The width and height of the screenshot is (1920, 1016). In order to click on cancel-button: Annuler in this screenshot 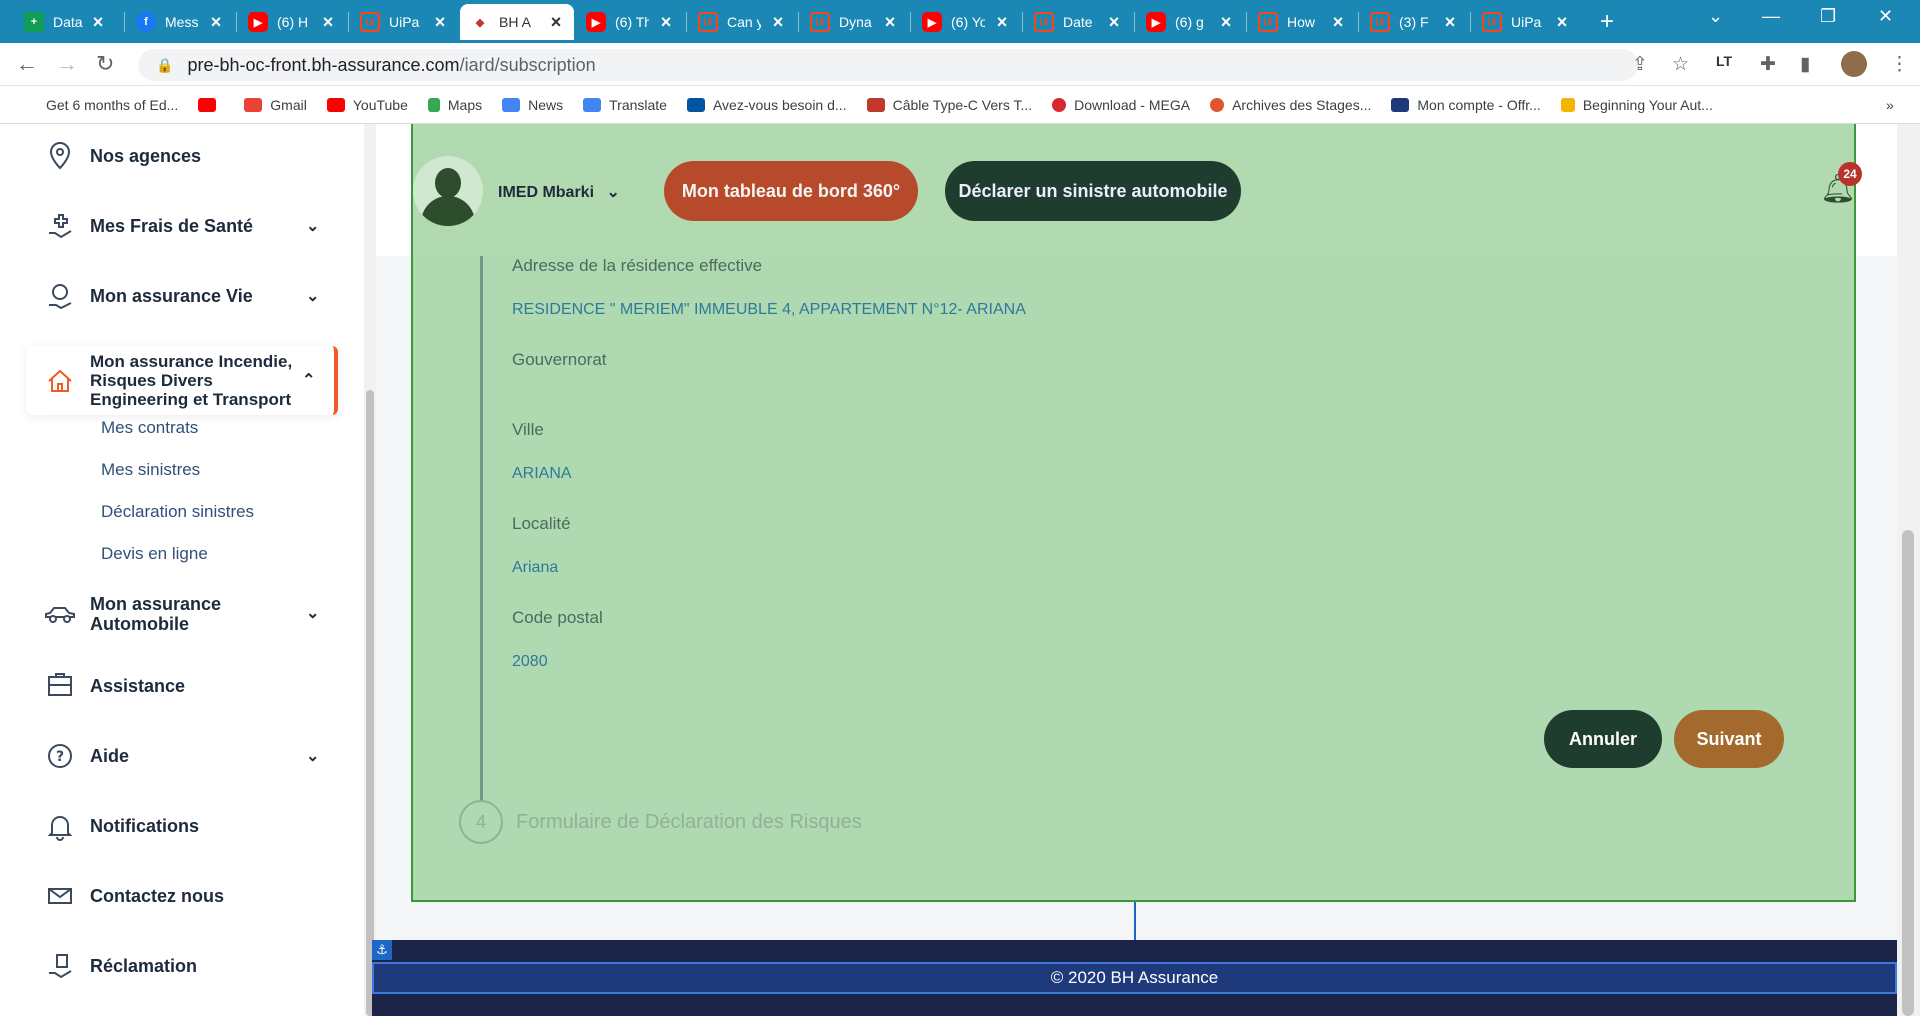, I will do `click(1603, 739)`.